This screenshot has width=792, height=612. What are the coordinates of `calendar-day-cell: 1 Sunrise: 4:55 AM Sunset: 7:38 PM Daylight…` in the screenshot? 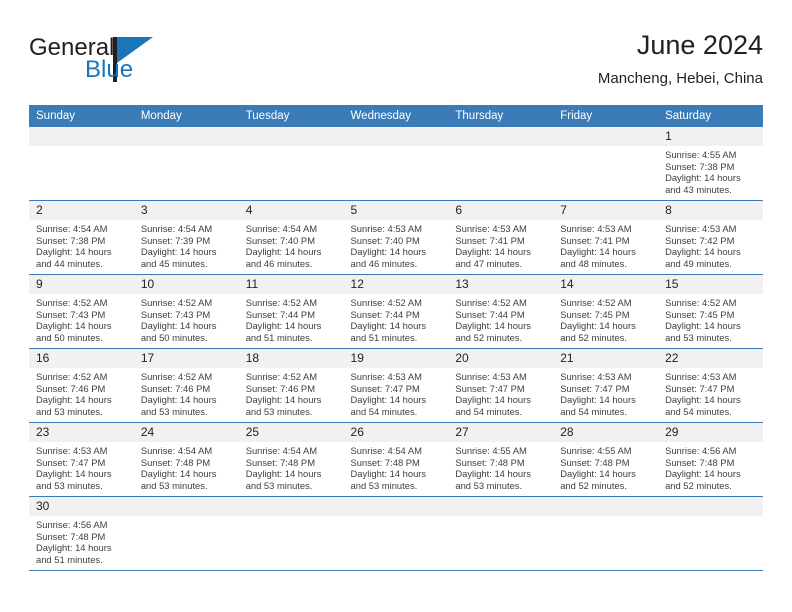 It's located at (710, 164).